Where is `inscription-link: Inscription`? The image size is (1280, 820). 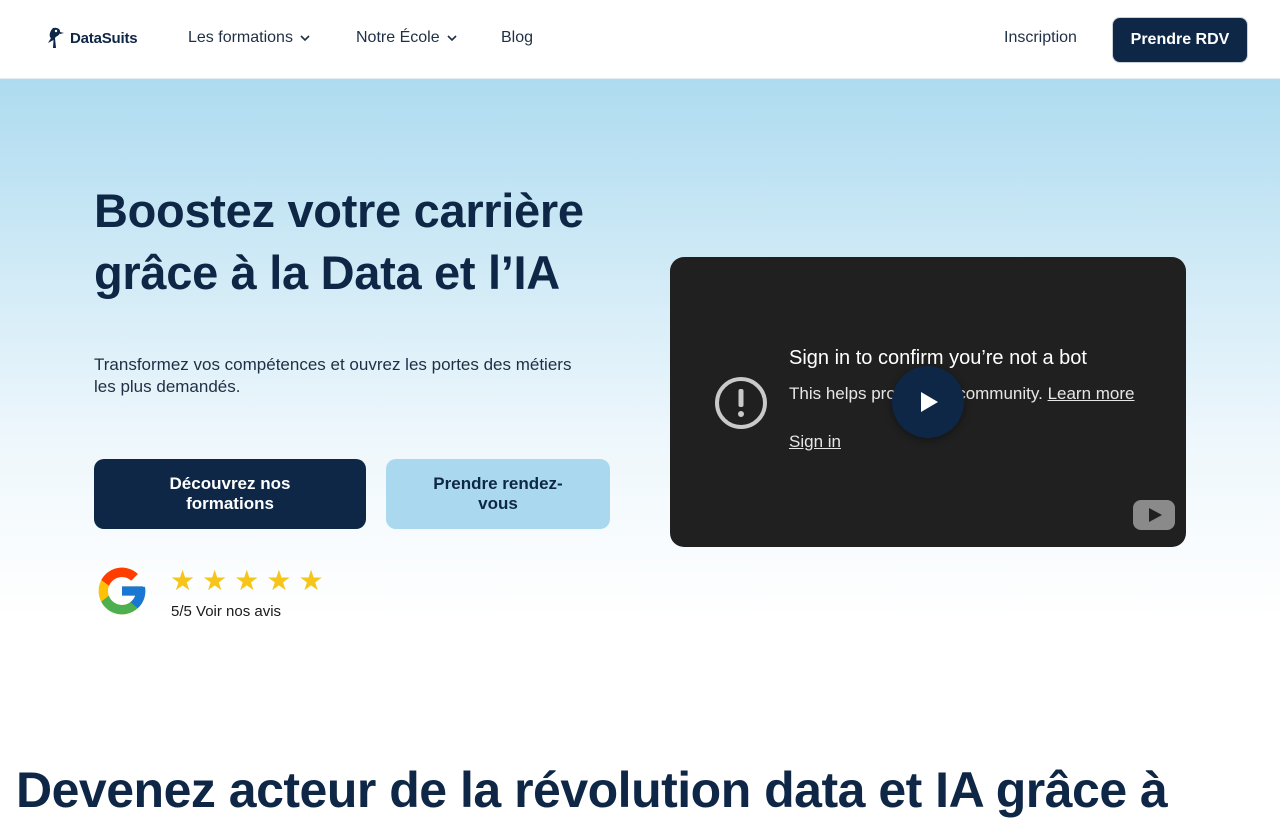 inscription-link: Inscription is located at coordinates (1040, 38).